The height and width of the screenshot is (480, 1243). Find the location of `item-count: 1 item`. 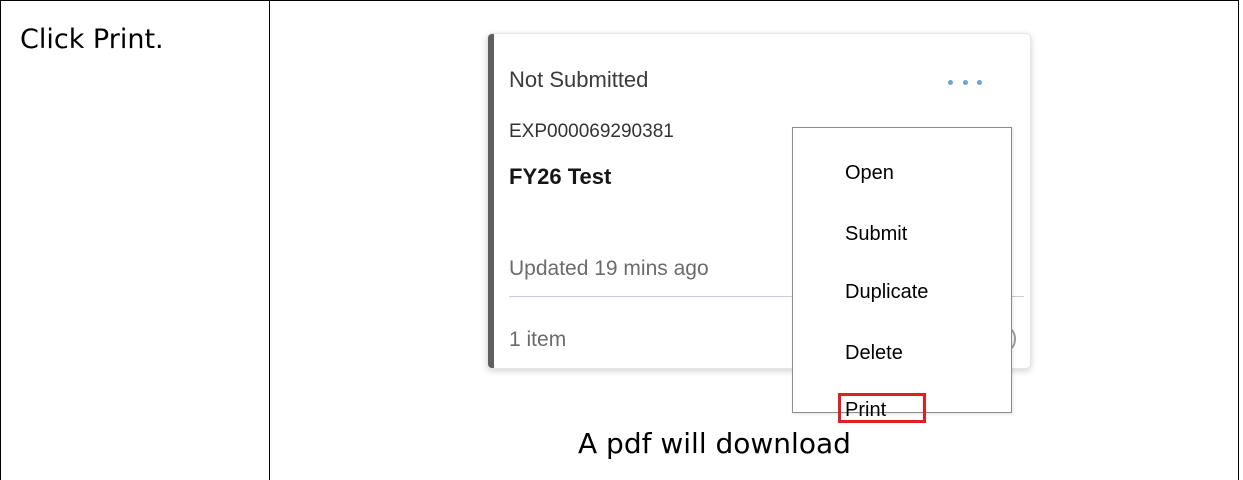

item-count: 1 item is located at coordinates (538, 339).